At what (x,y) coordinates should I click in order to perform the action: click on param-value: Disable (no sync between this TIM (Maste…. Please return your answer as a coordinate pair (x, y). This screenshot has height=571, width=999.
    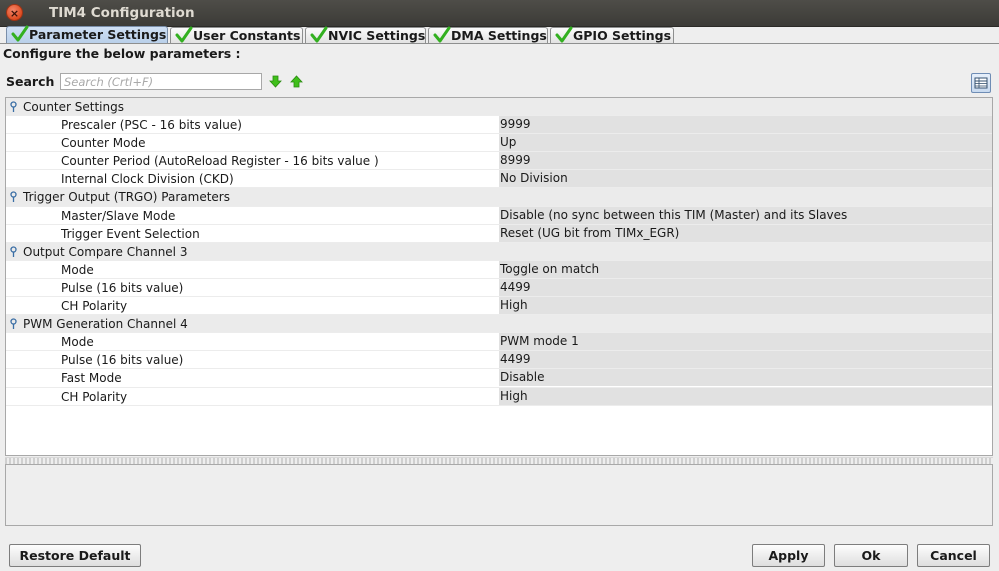
    Looking at the image, I should click on (745, 215).